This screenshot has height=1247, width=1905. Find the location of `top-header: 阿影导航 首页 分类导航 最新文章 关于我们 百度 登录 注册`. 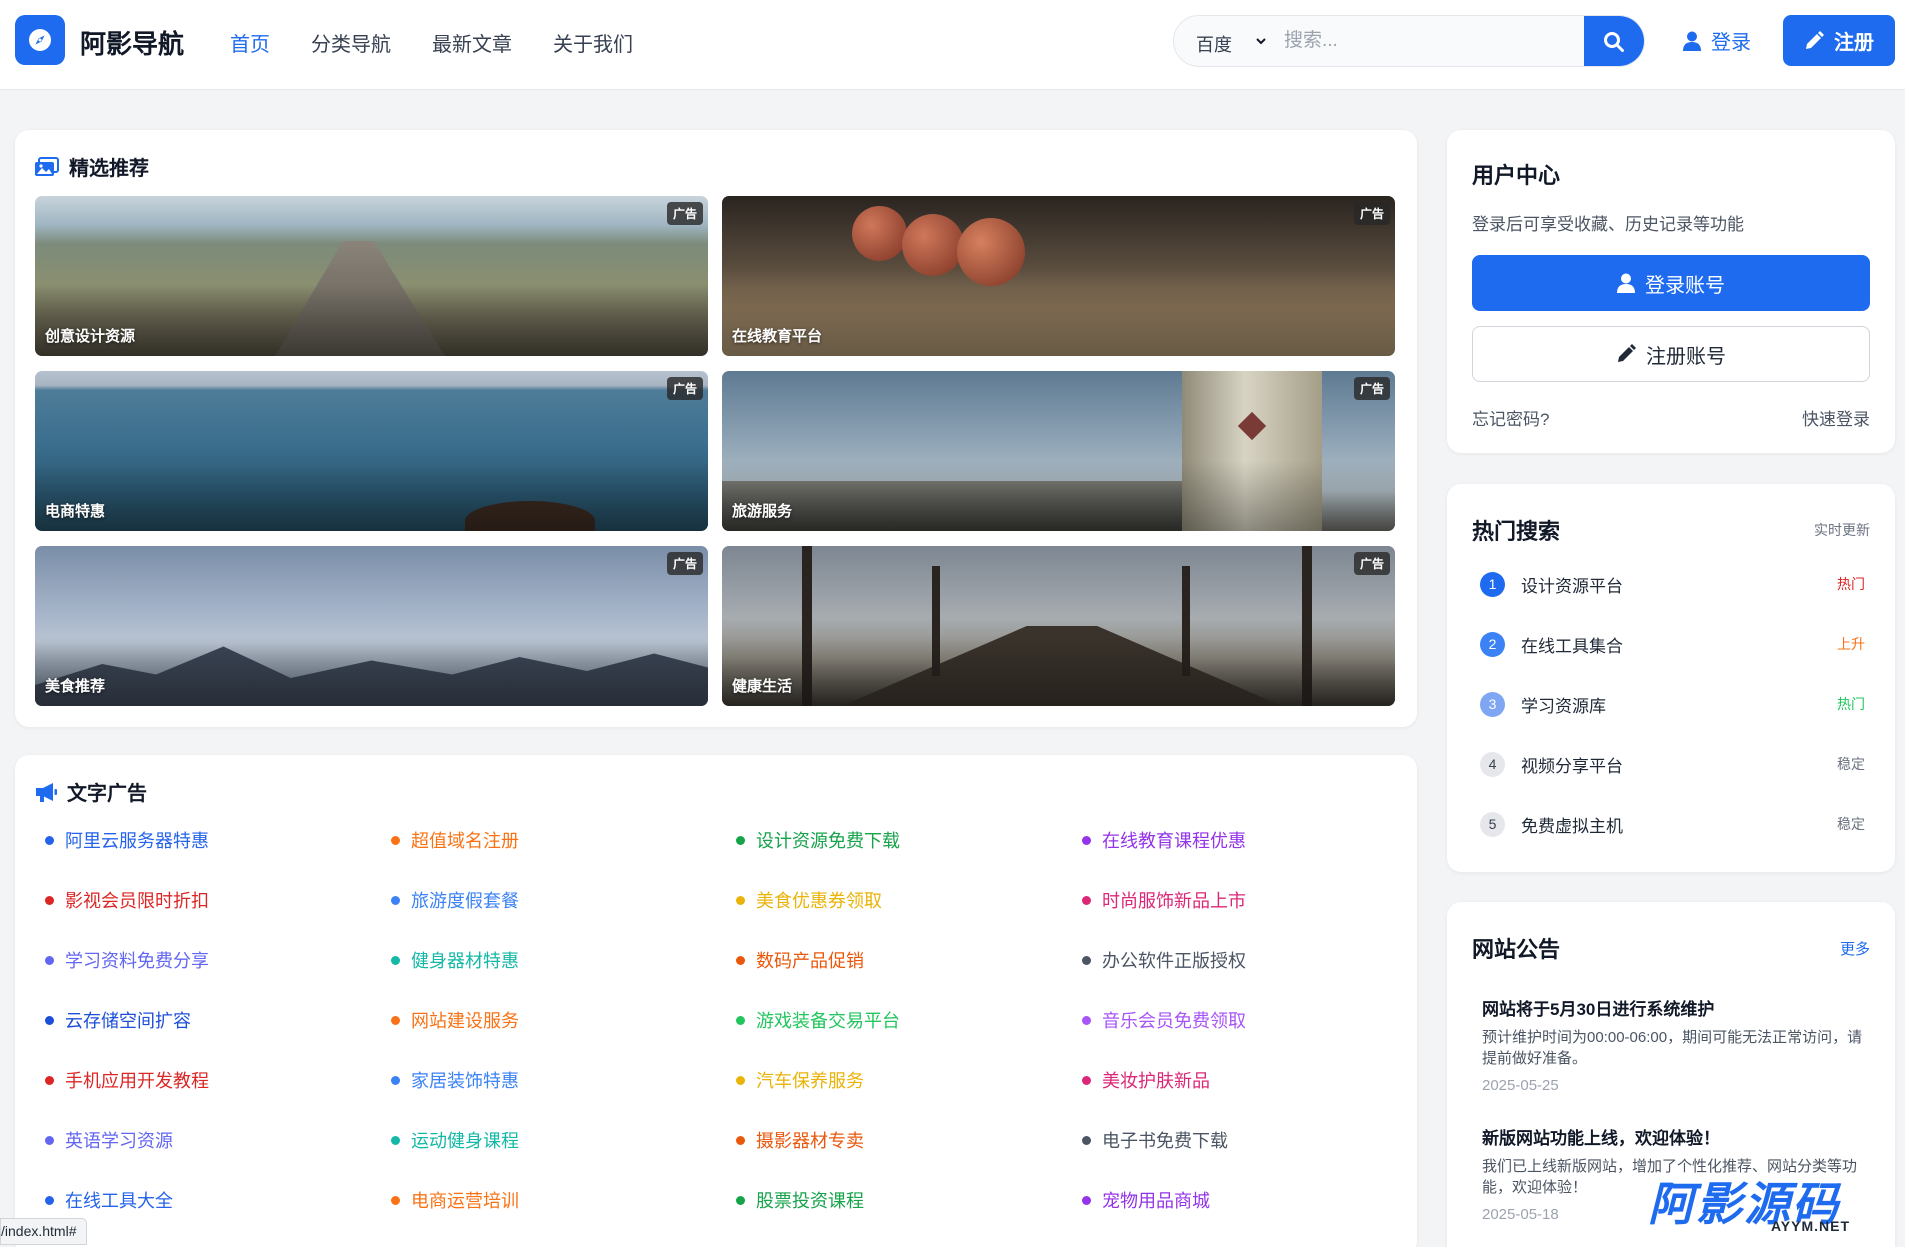

top-header: 阿影导航 首页 分类导航 最新文章 关于我们 百度 登录 注册 is located at coordinates (952, 45).